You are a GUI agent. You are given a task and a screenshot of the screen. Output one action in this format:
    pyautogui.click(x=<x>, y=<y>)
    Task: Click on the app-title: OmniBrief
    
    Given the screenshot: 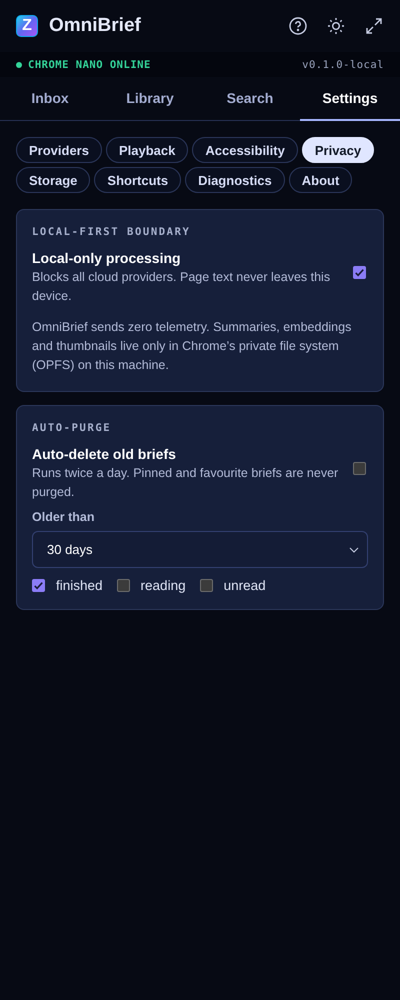 What is the action you would take?
    pyautogui.click(x=95, y=26)
    